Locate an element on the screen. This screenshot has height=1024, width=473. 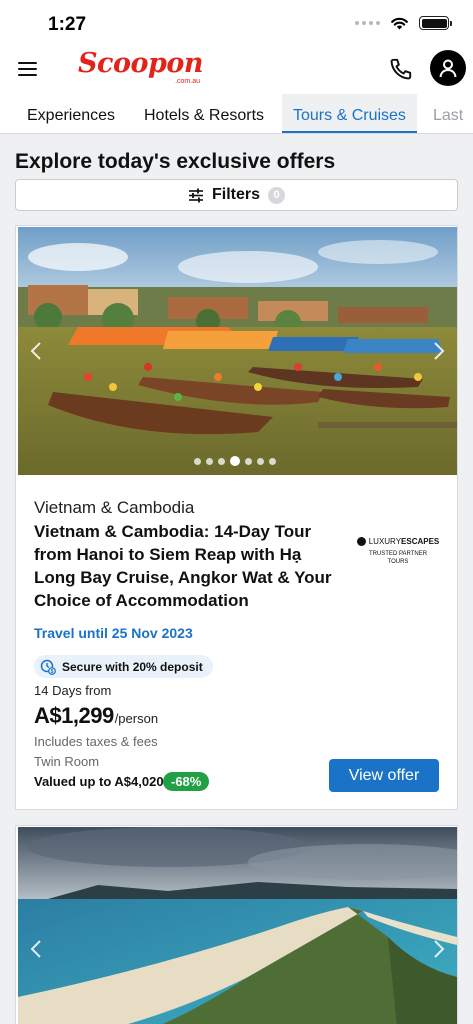
partner-badge: LUXURYESCAPES TRUSTED PARTNER TOURS is located at coordinates (398, 551).